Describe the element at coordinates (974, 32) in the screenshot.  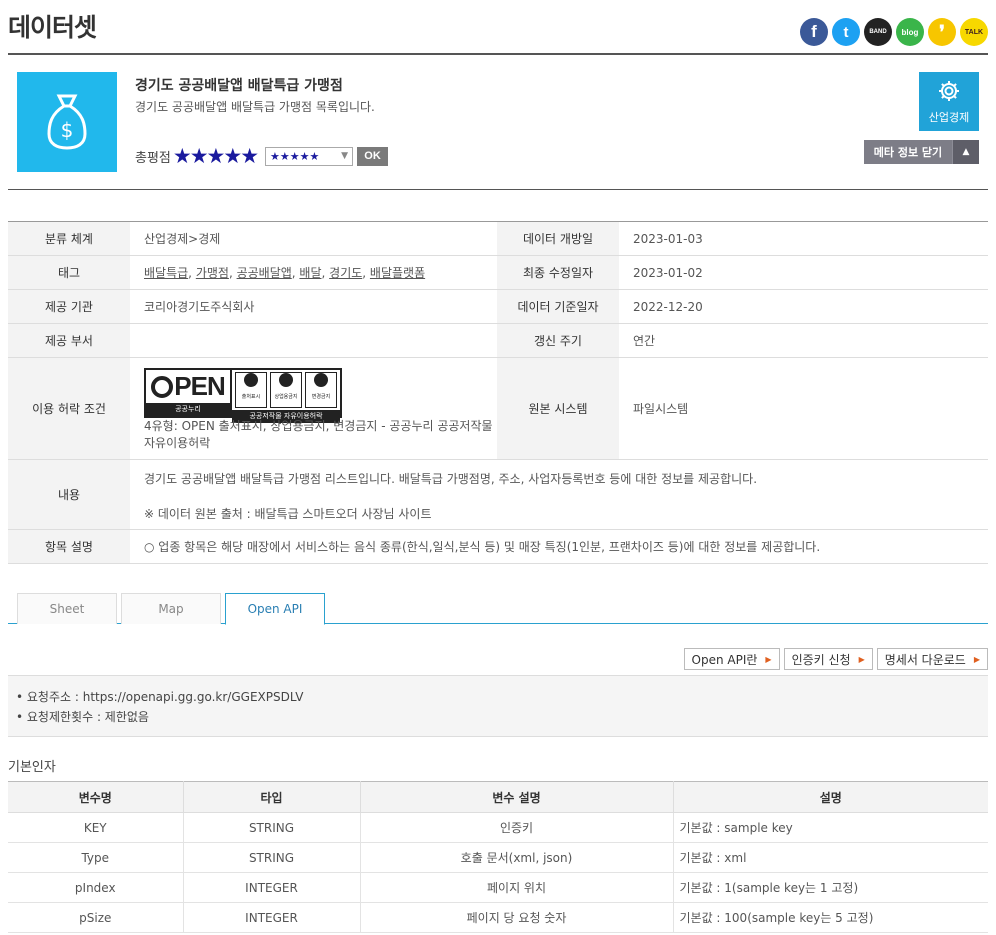
I see `kakaotalk-icon: TALK` at that location.